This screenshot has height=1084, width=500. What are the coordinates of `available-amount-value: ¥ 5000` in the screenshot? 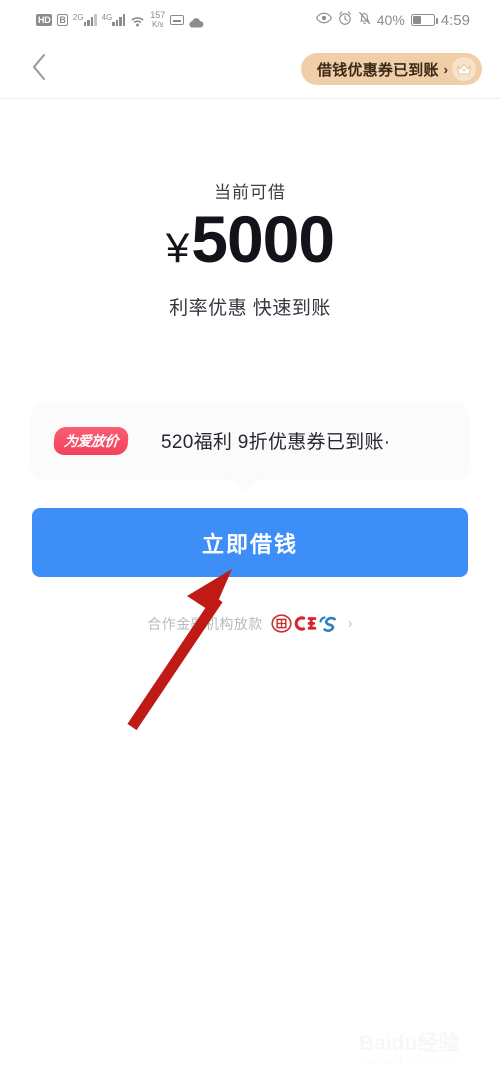 It's located at (250, 239).